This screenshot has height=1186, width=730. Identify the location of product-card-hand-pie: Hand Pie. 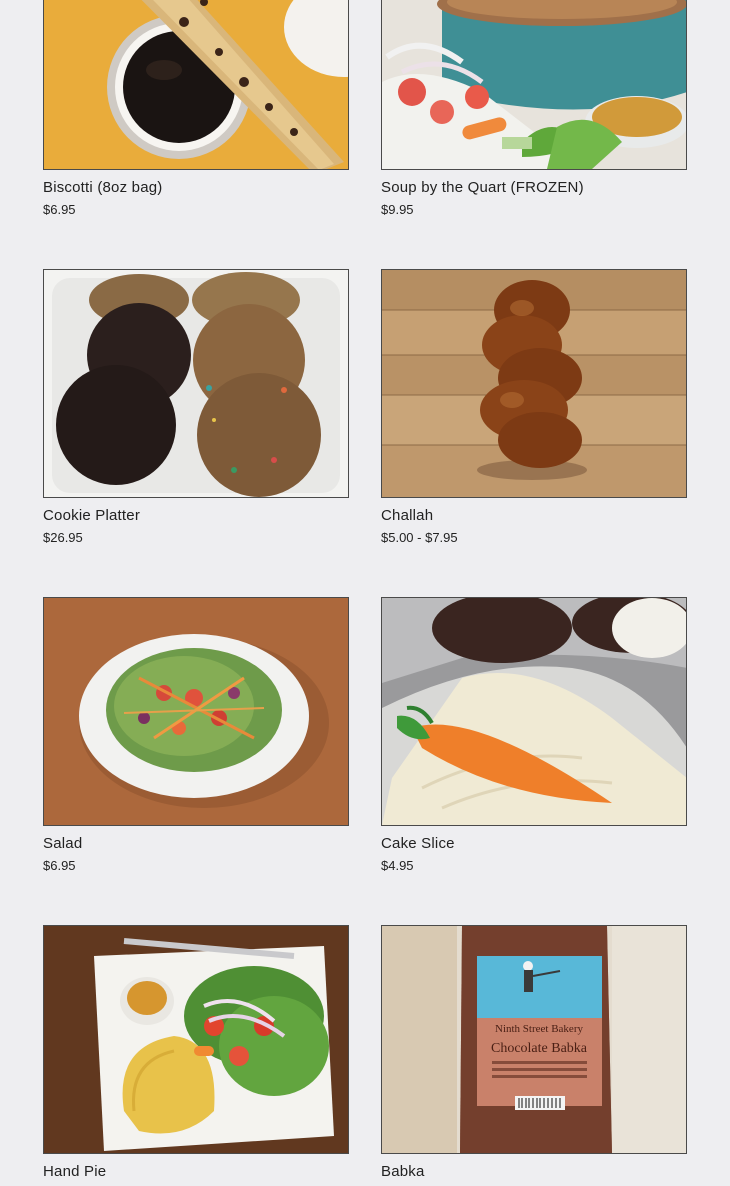
(196, 1055).